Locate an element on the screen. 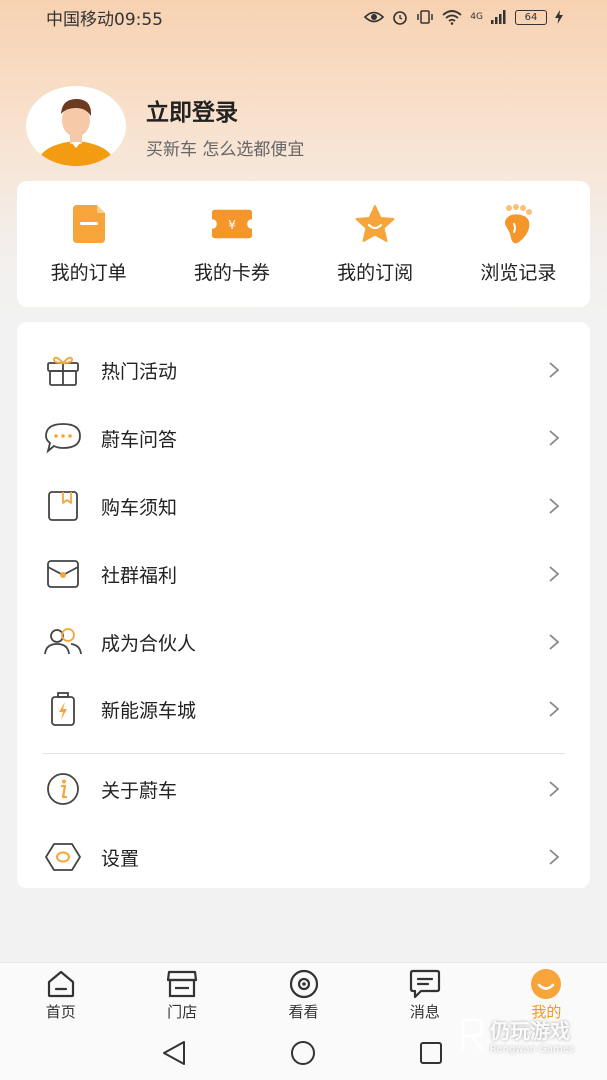  quick-action-subscriptions: 我的订阅 is located at coordinates (375, 244).